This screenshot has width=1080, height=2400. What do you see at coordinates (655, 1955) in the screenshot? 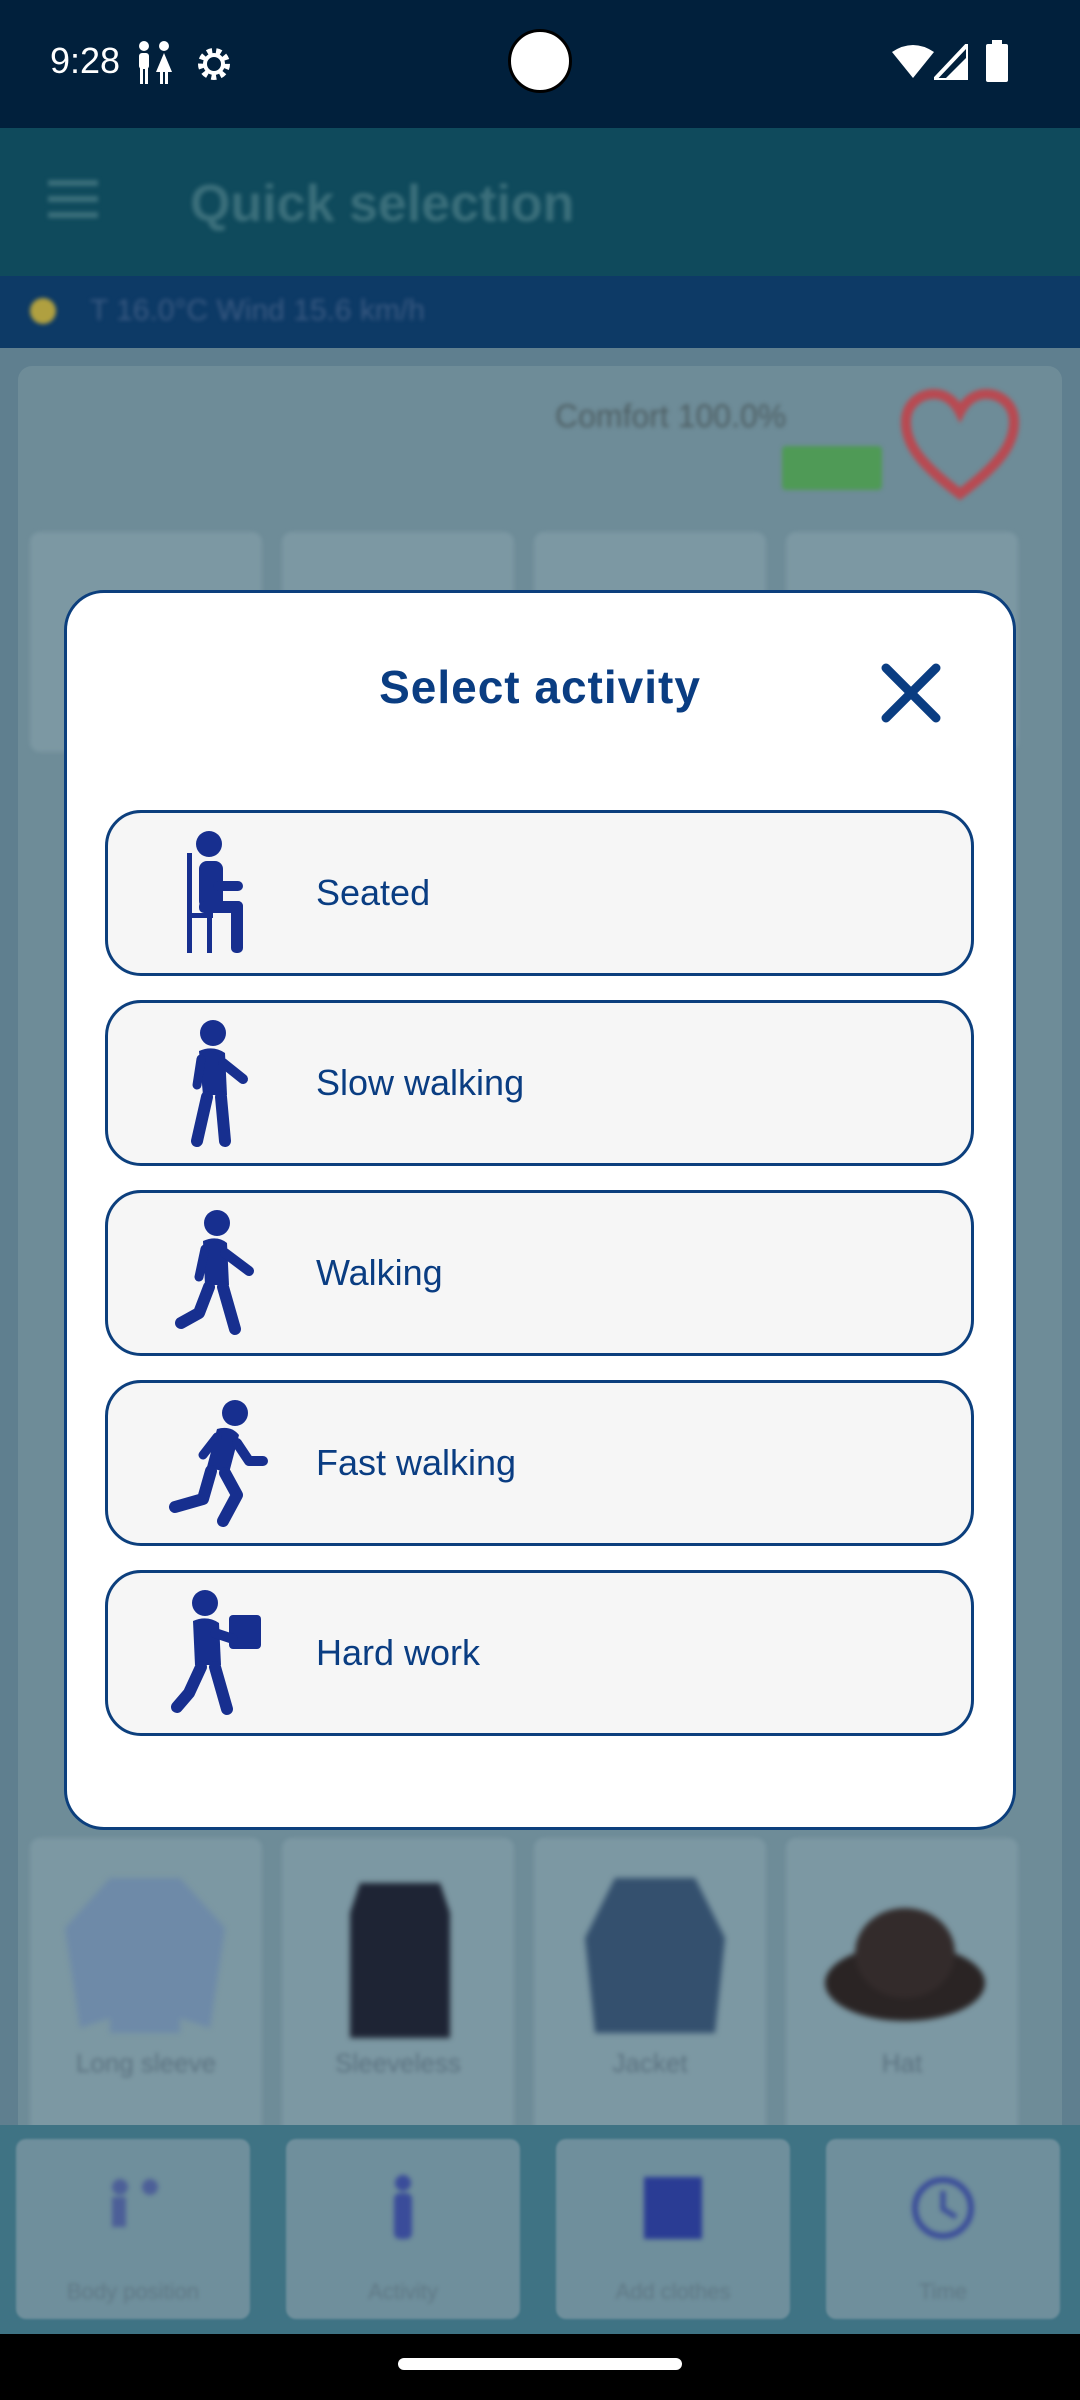
I see `jacket-icon` at bounding box center [655, 1955].